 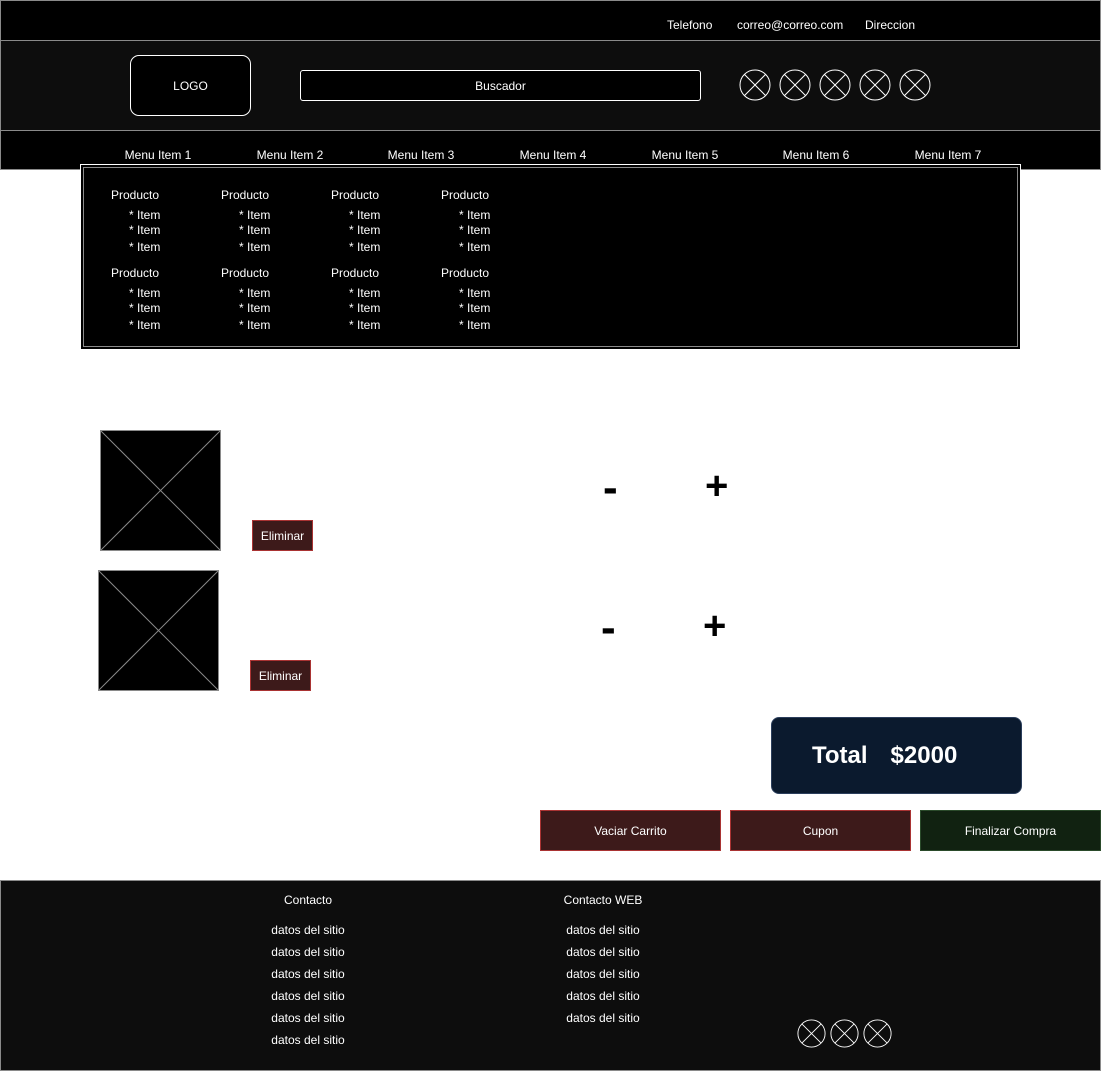 What do you see at coordinates (924, 755) in the screenshot?
I see `total-value: $2000` at bounding box center [924, 755].